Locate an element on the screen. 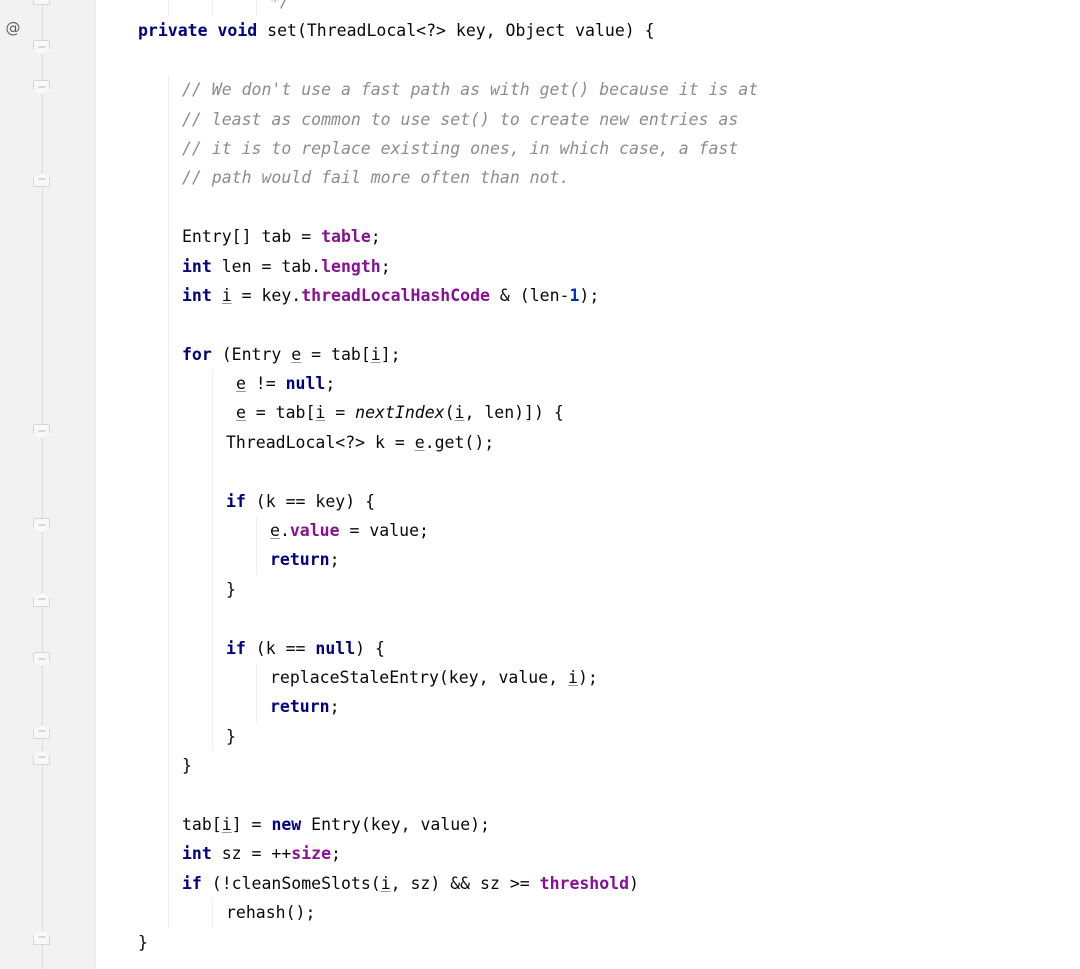  token: .get(); is located at coordinates (459, 442).